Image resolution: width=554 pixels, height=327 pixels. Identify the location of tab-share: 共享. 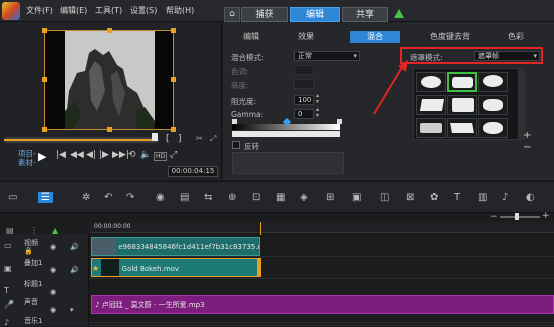
(365, 14).